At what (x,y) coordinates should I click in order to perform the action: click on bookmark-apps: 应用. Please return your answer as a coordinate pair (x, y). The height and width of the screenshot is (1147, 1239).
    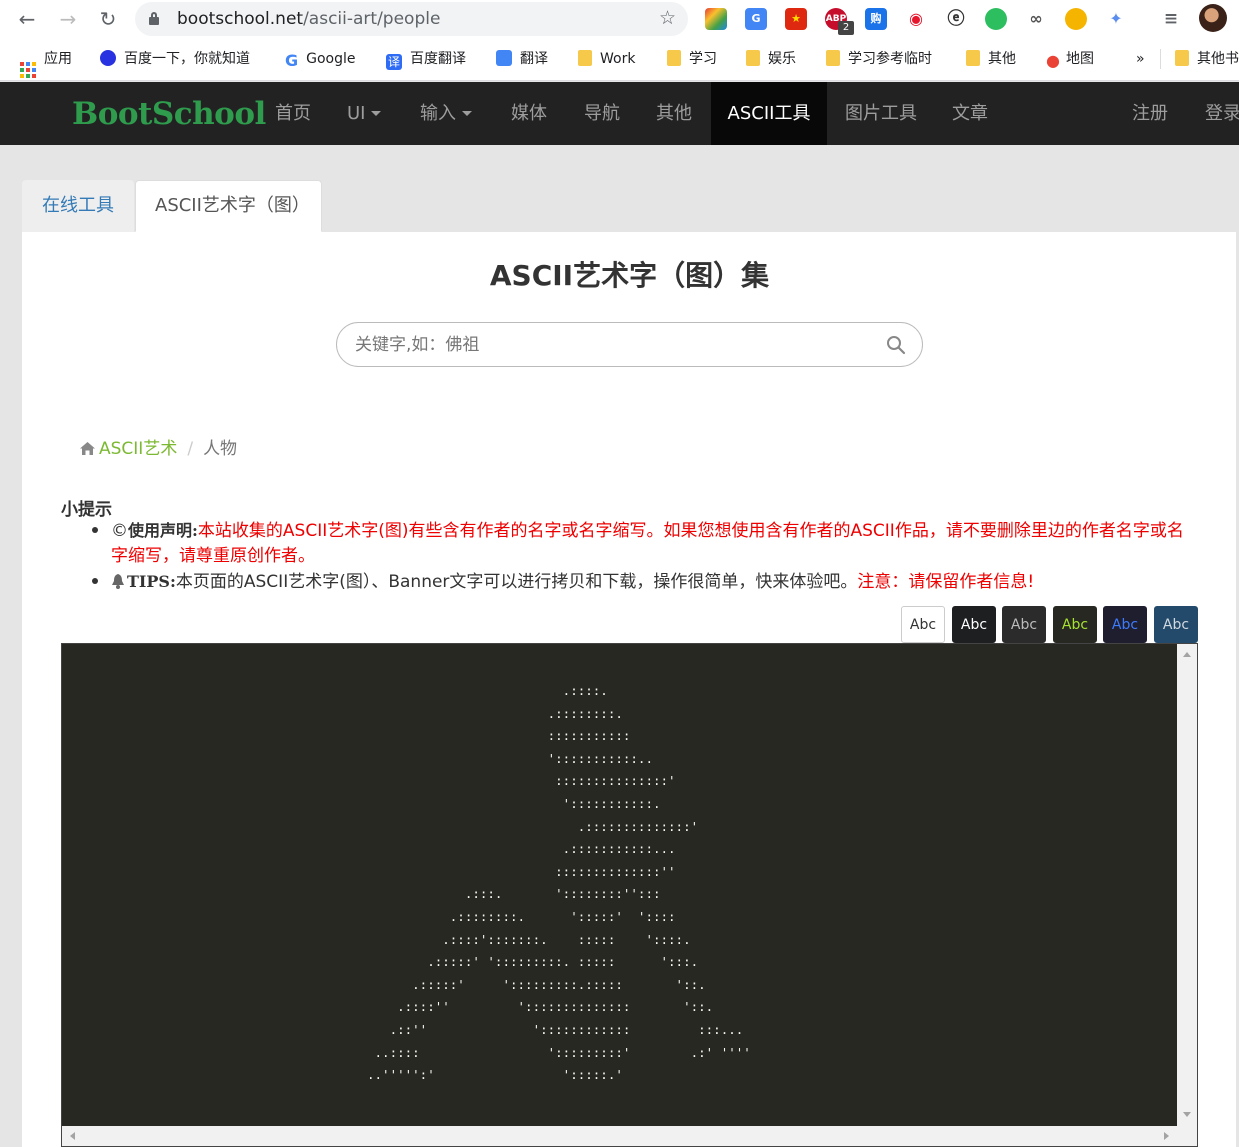
    Looking at the image, I should click on (46, 63).